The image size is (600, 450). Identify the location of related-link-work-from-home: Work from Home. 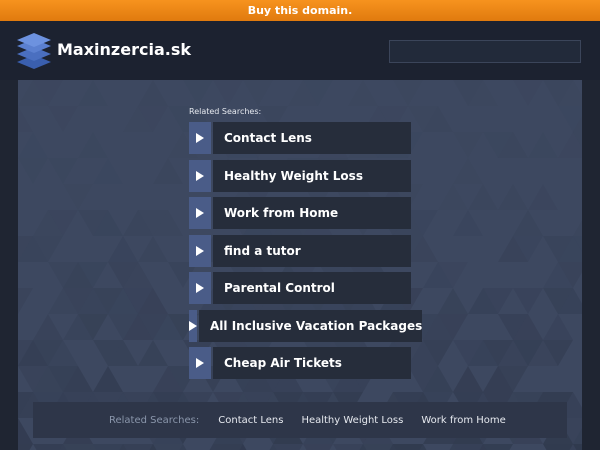
(300, 213).